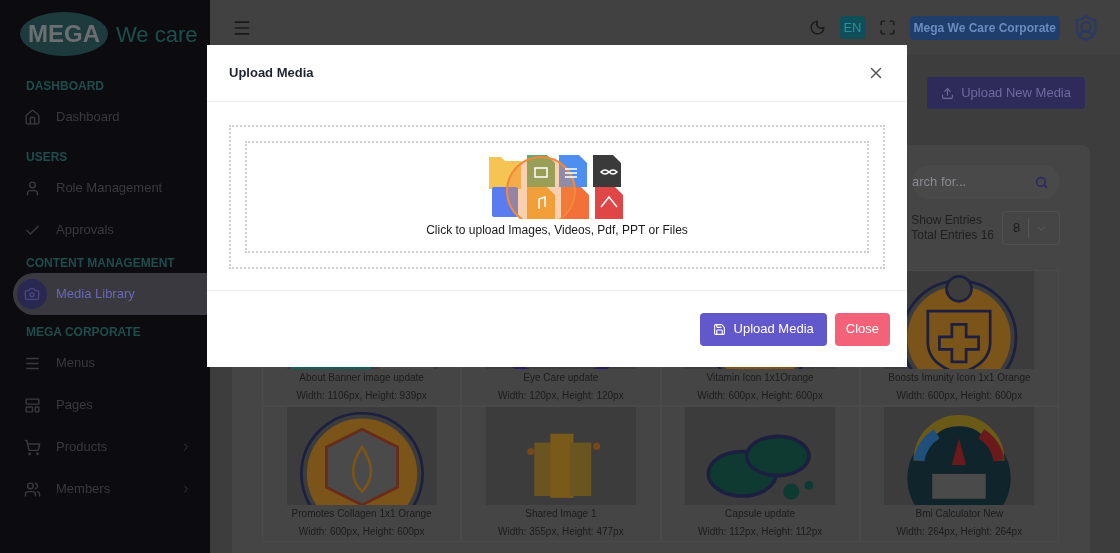 The width and height of the screenshot is (1120, 553). I want to click on section-title: USERS, so click(47, 157).